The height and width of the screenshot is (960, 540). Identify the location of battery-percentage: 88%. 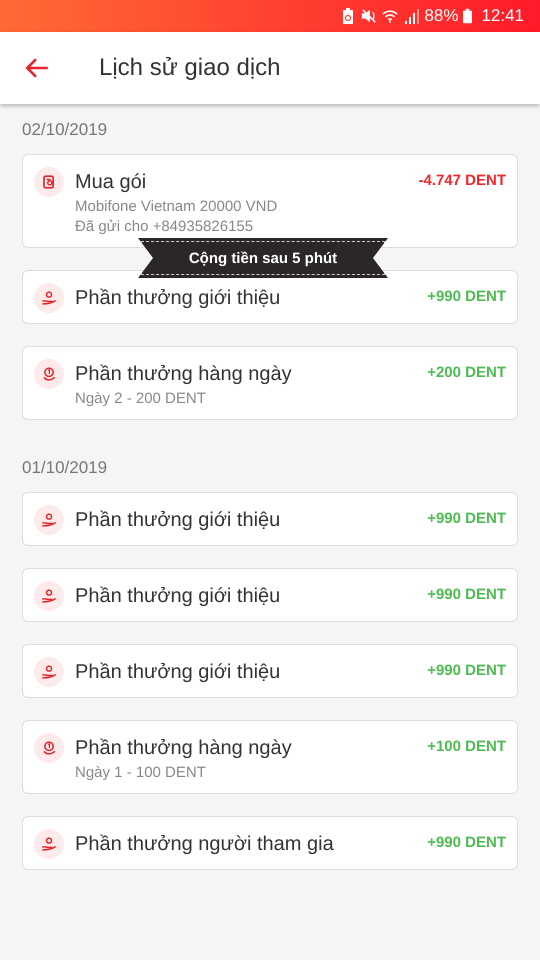
(441, 16).